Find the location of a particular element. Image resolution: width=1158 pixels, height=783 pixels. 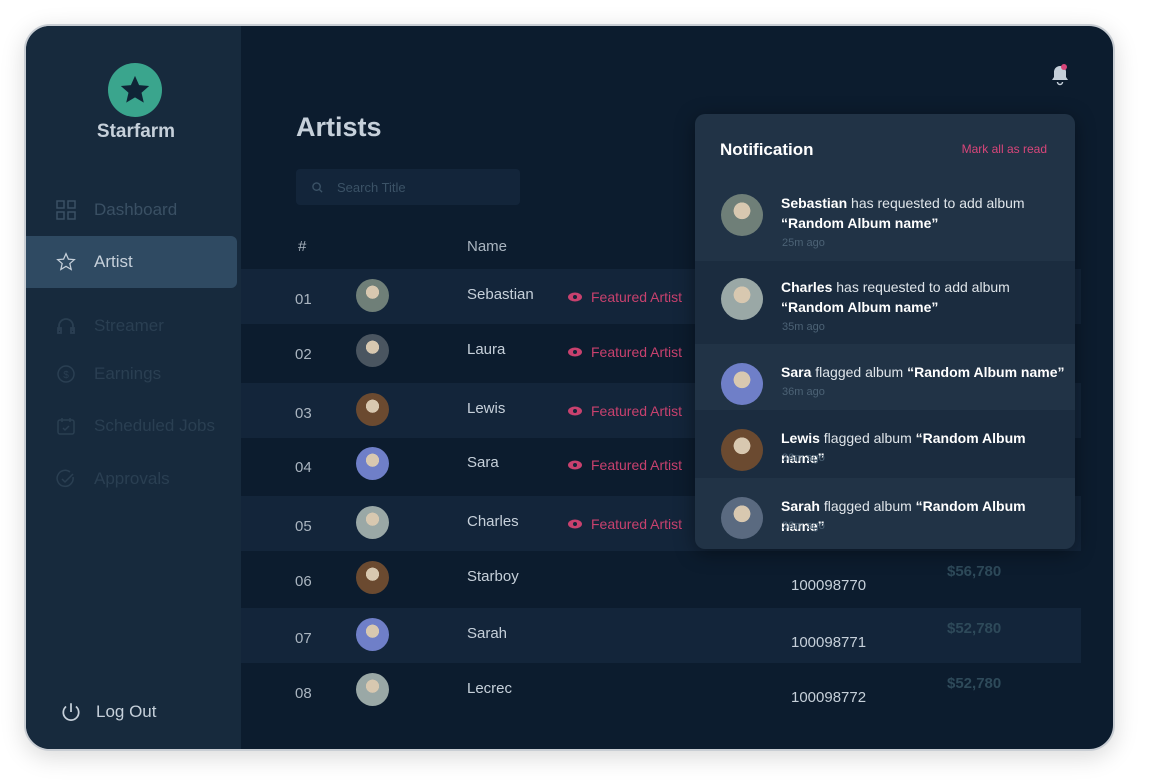

row-number: 02 is located at coordinates (303, 354).